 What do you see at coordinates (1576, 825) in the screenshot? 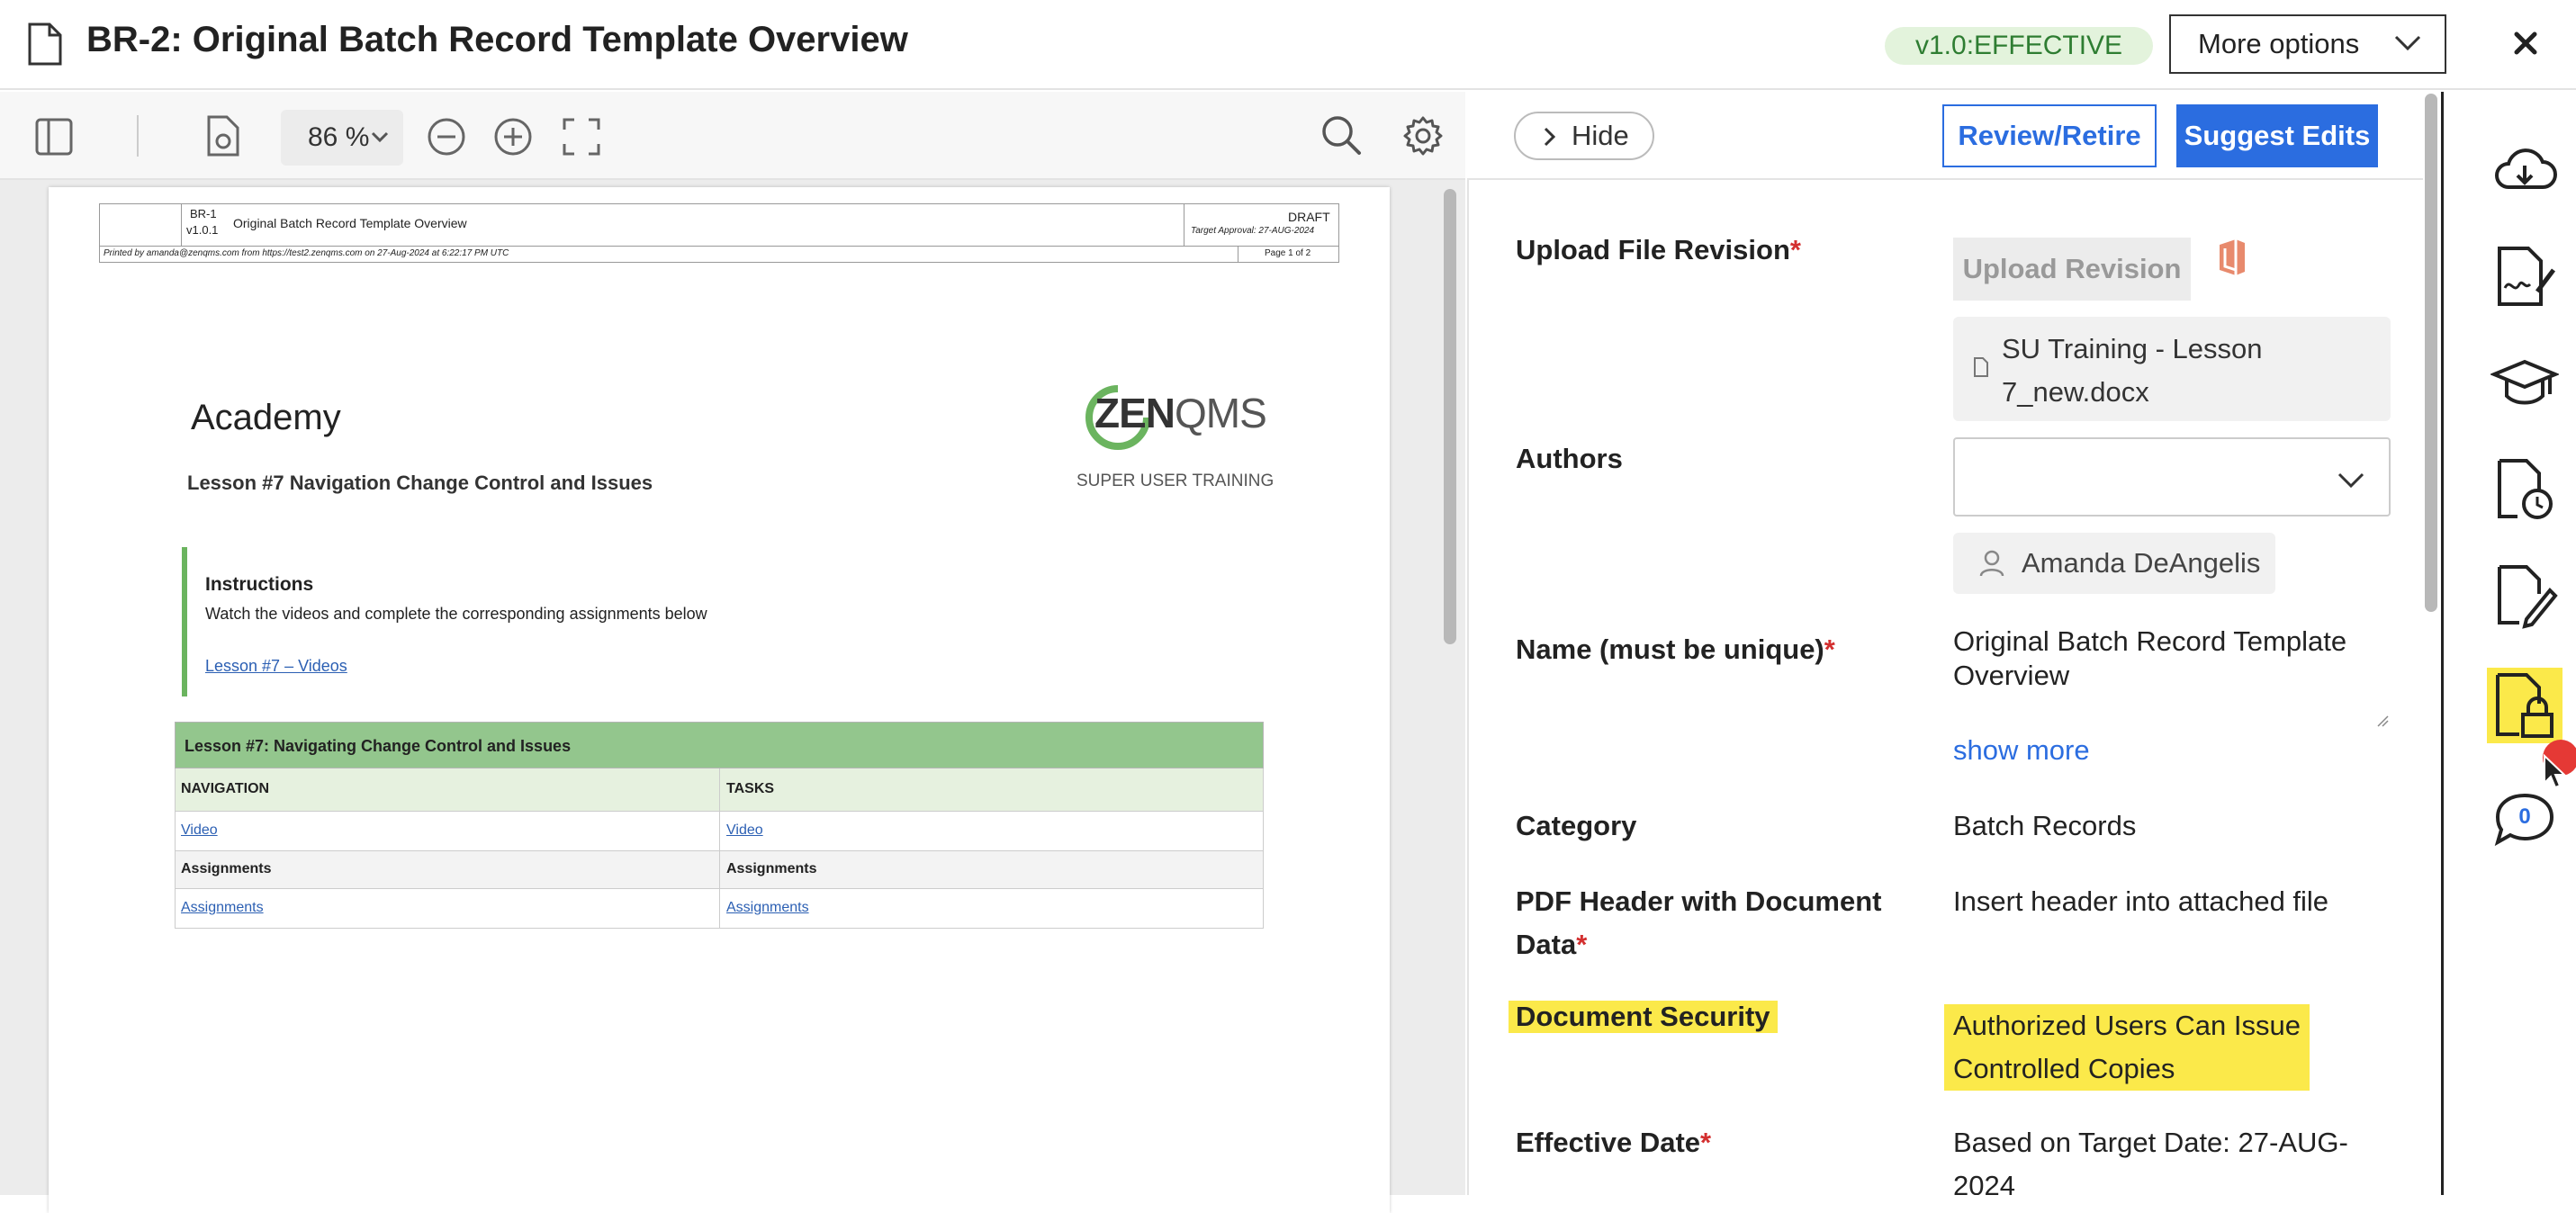
I see `category-label: Category` at bounding box center [1576, 825].